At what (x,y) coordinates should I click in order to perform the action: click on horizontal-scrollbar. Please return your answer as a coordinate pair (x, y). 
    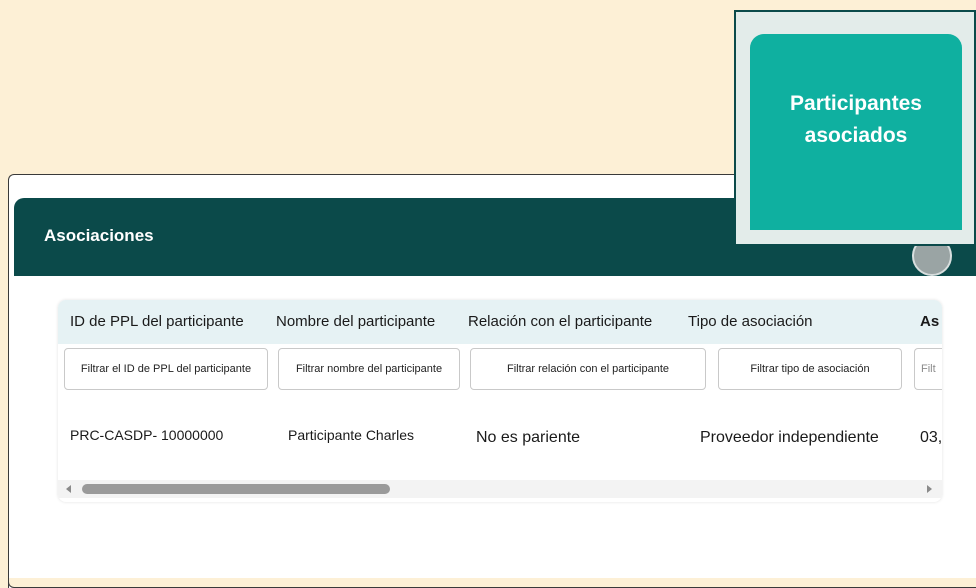
    Looking at the image, I should click on (500, 489).